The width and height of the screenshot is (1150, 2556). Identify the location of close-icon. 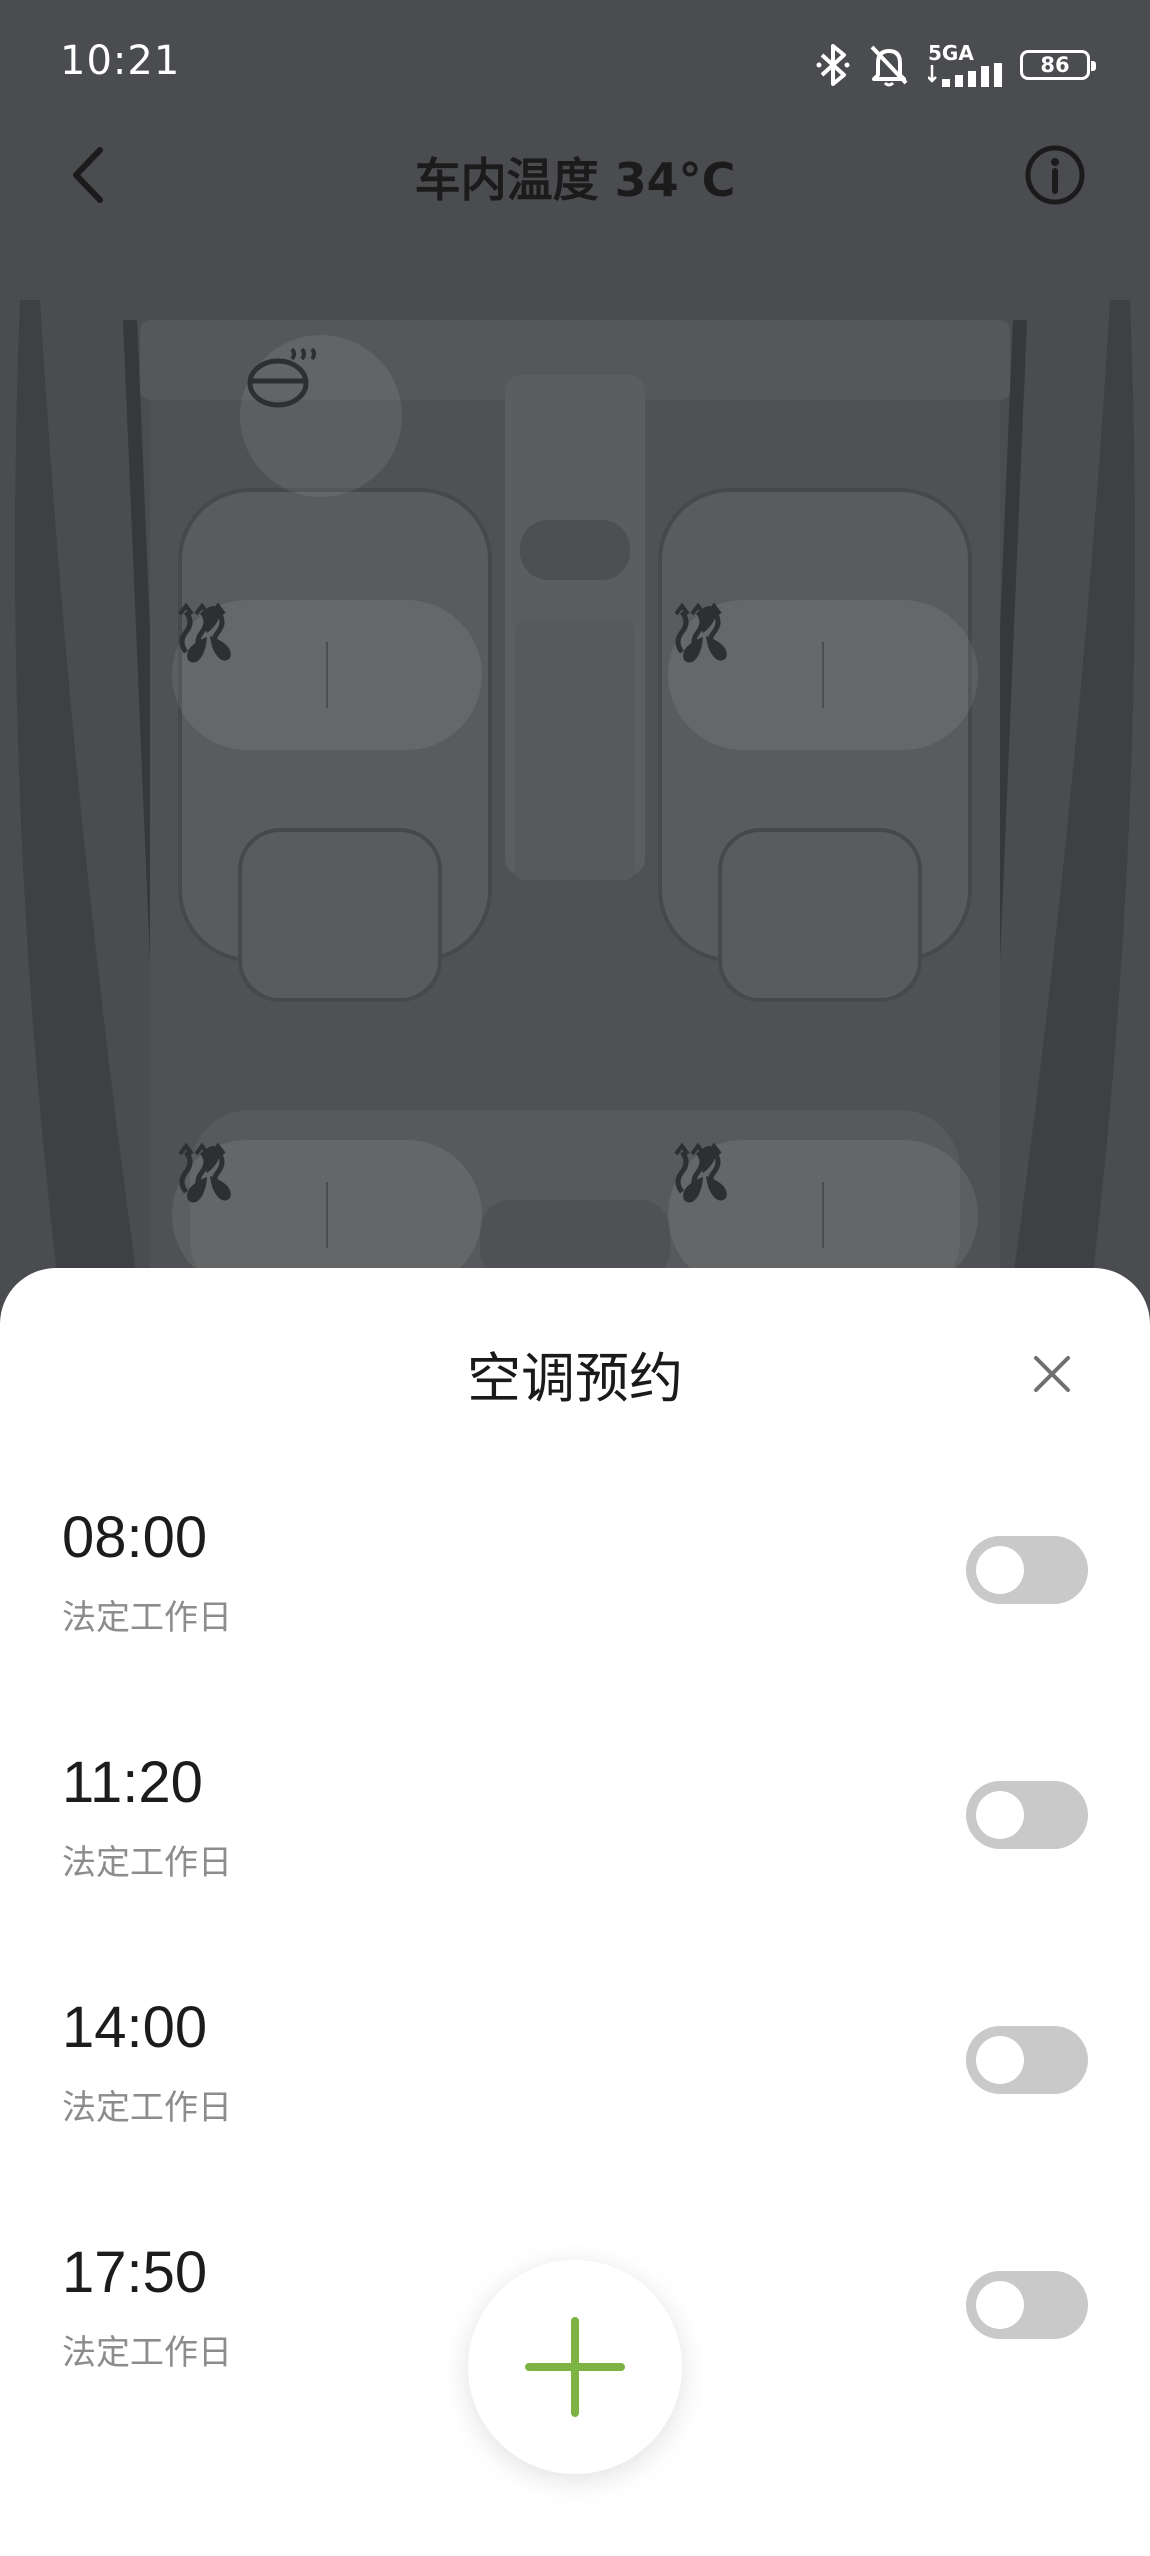
(1052, 1374).